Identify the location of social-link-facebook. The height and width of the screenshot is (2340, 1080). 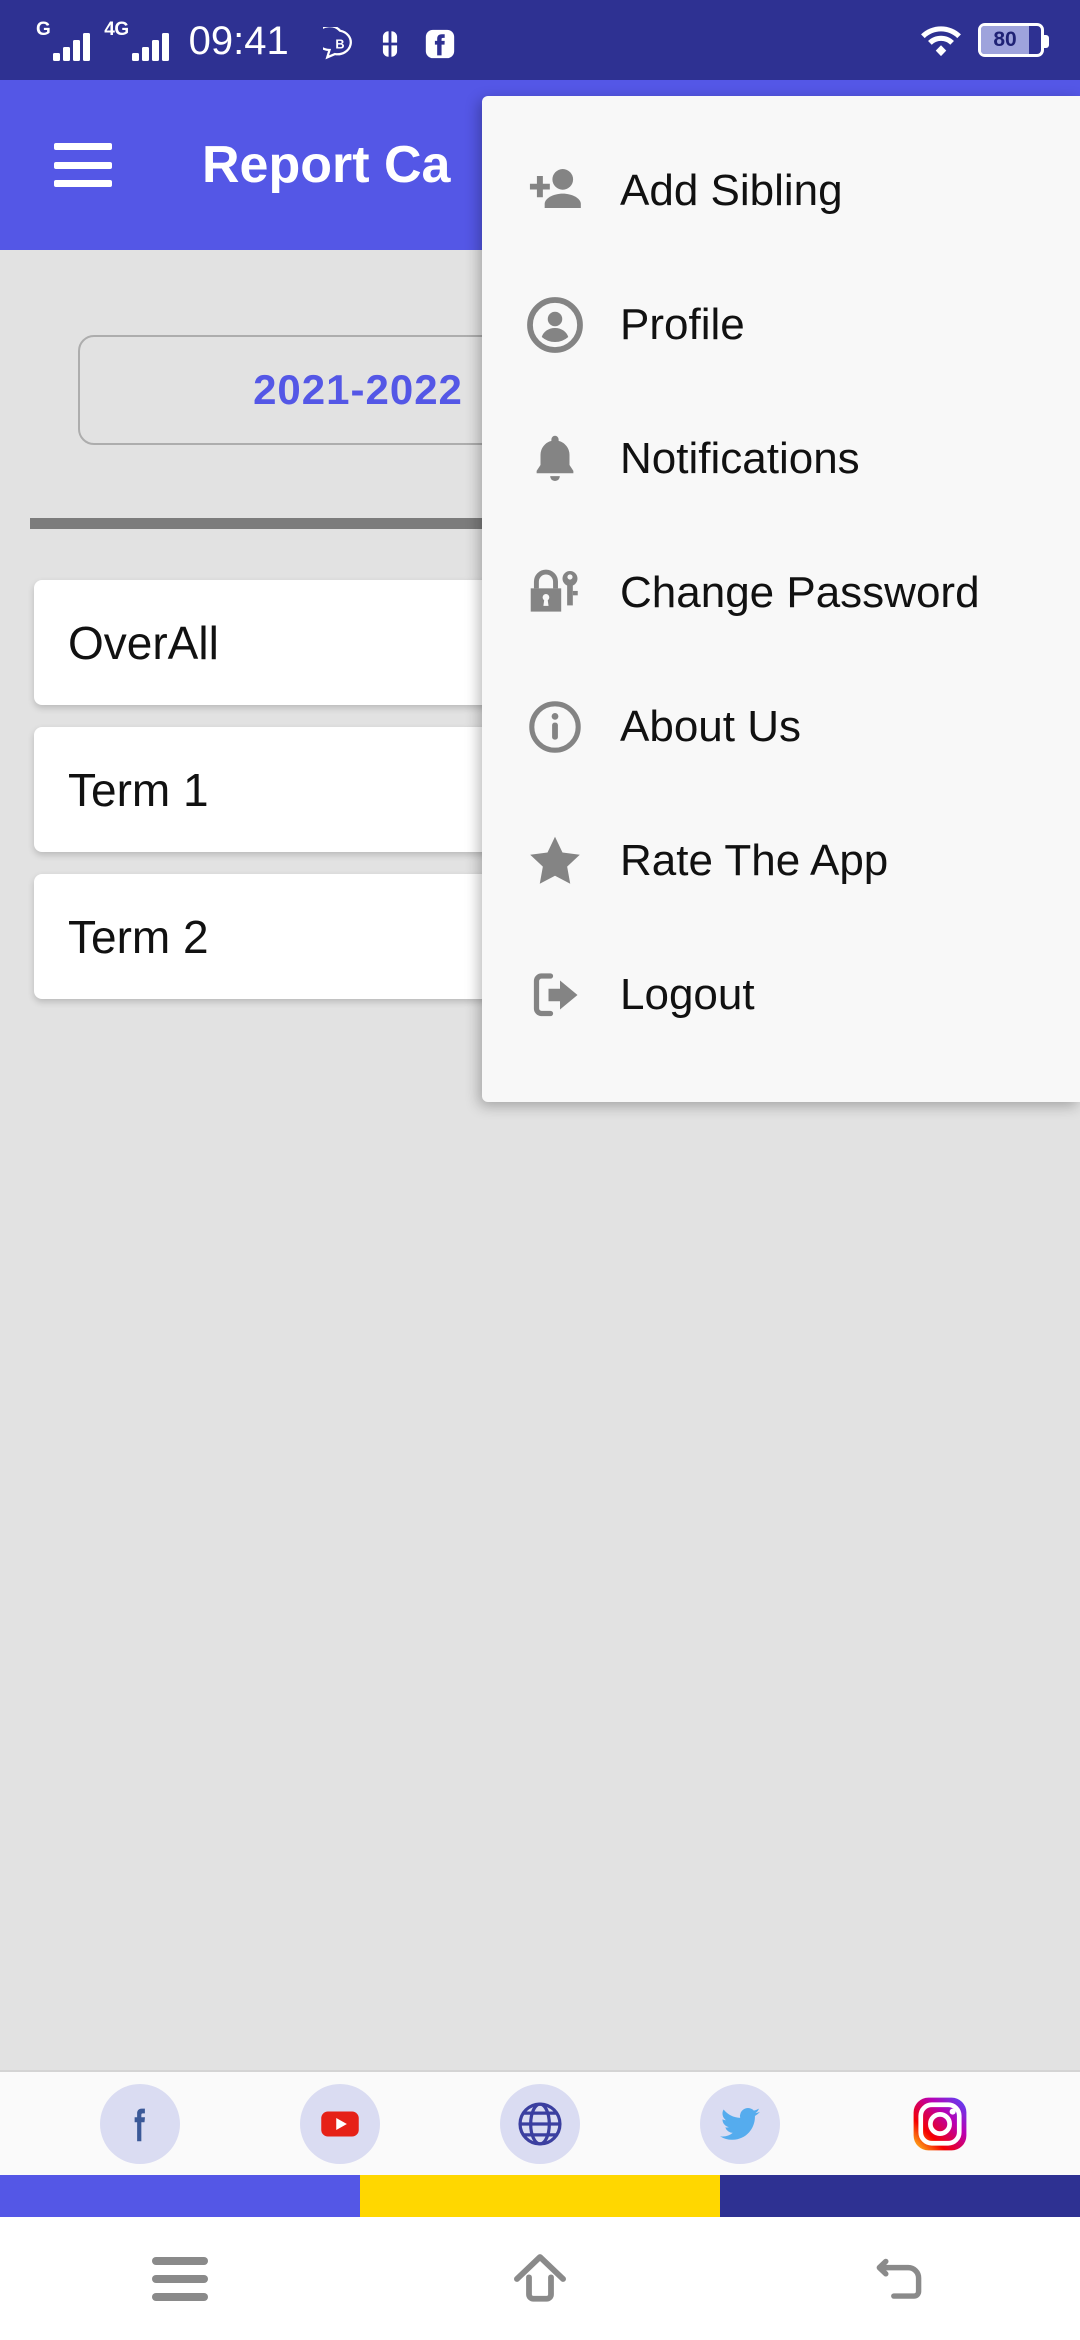
(140, 2123).